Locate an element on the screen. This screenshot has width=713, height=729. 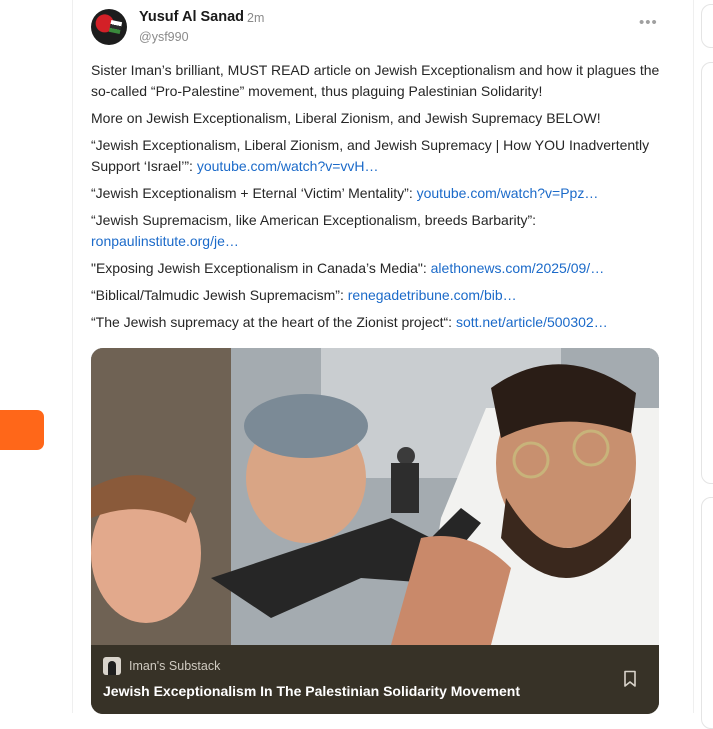
avatar is located at coordinates (109, 27).